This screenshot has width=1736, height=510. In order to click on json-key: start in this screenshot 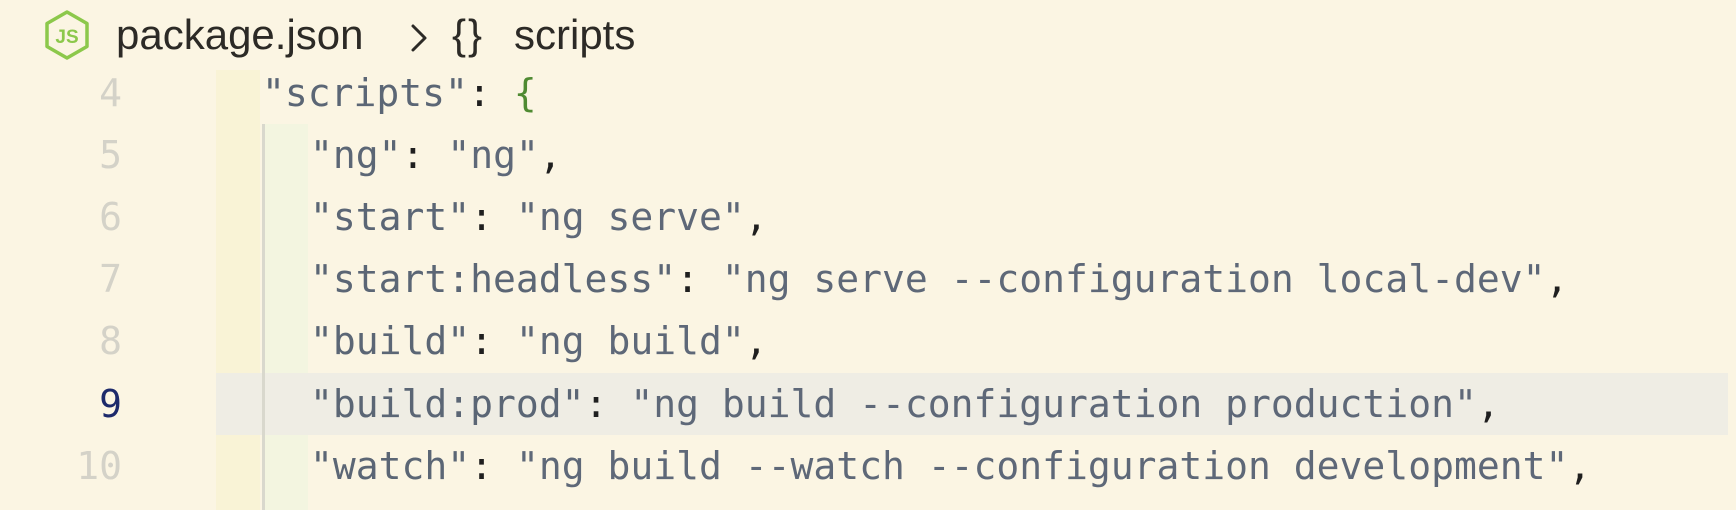, I will do `click(390, 217)`.